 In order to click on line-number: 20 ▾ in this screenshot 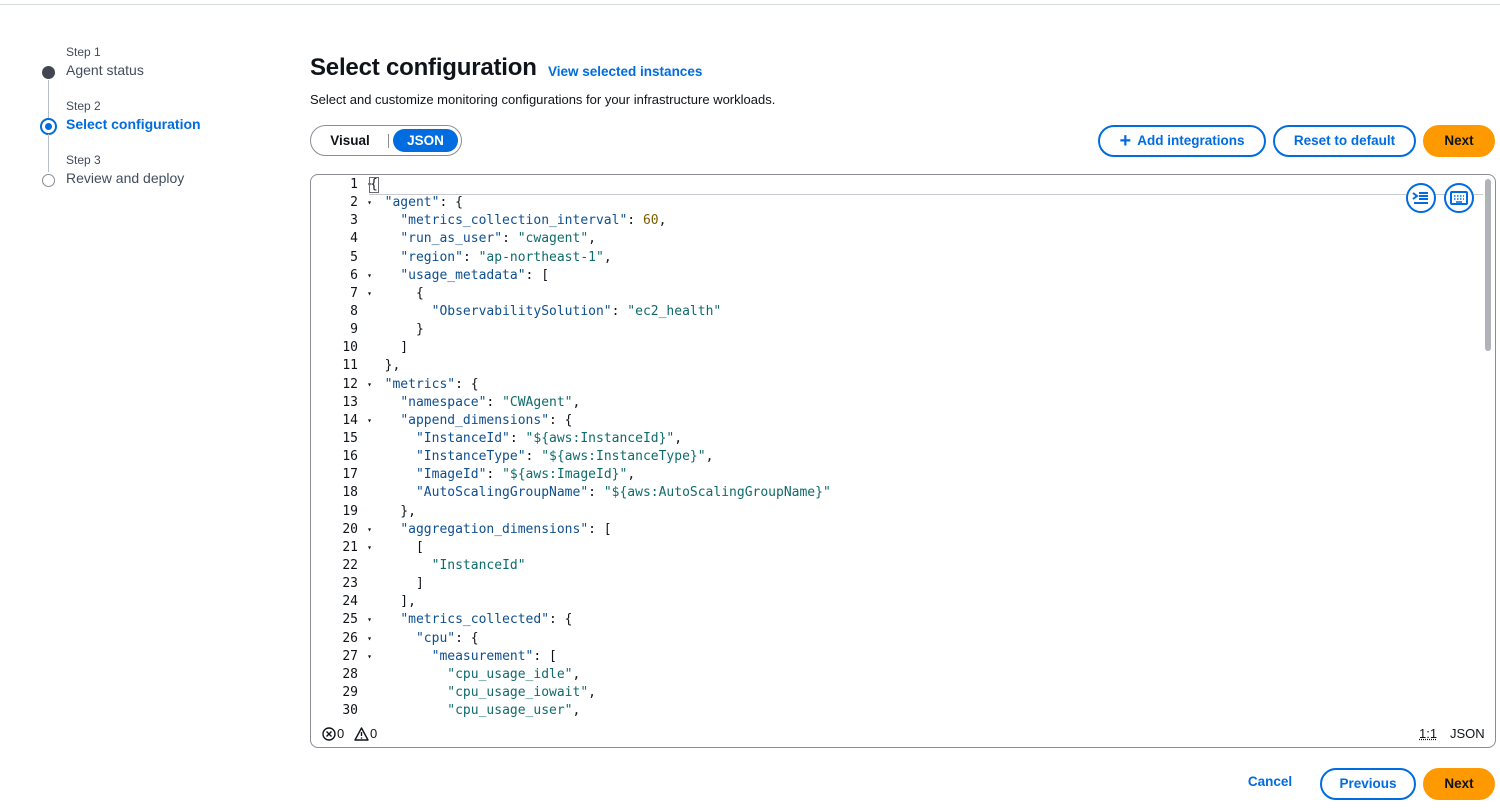, I will do `click(341, 530)`.